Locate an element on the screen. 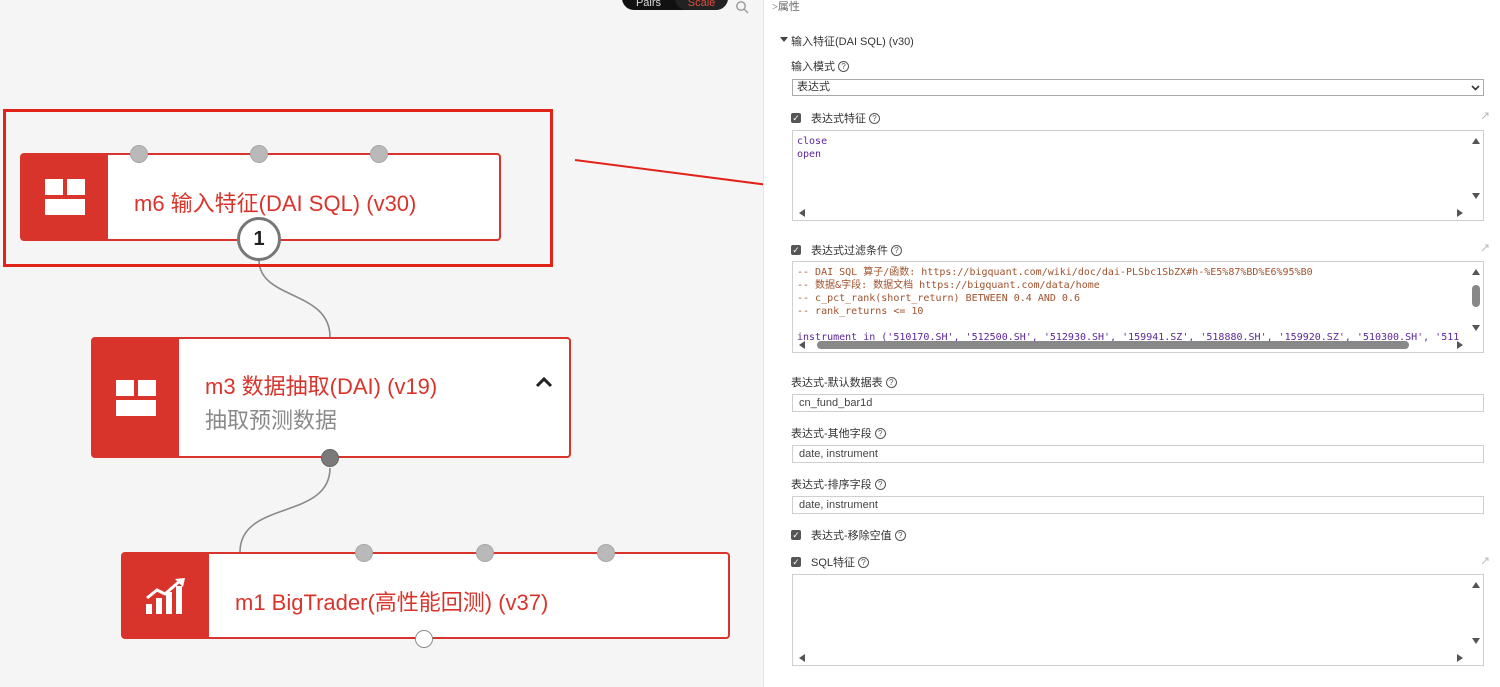 This screenshot has width=1500, height=687. chevron-down-icon is located at coordinates (1475, 88).